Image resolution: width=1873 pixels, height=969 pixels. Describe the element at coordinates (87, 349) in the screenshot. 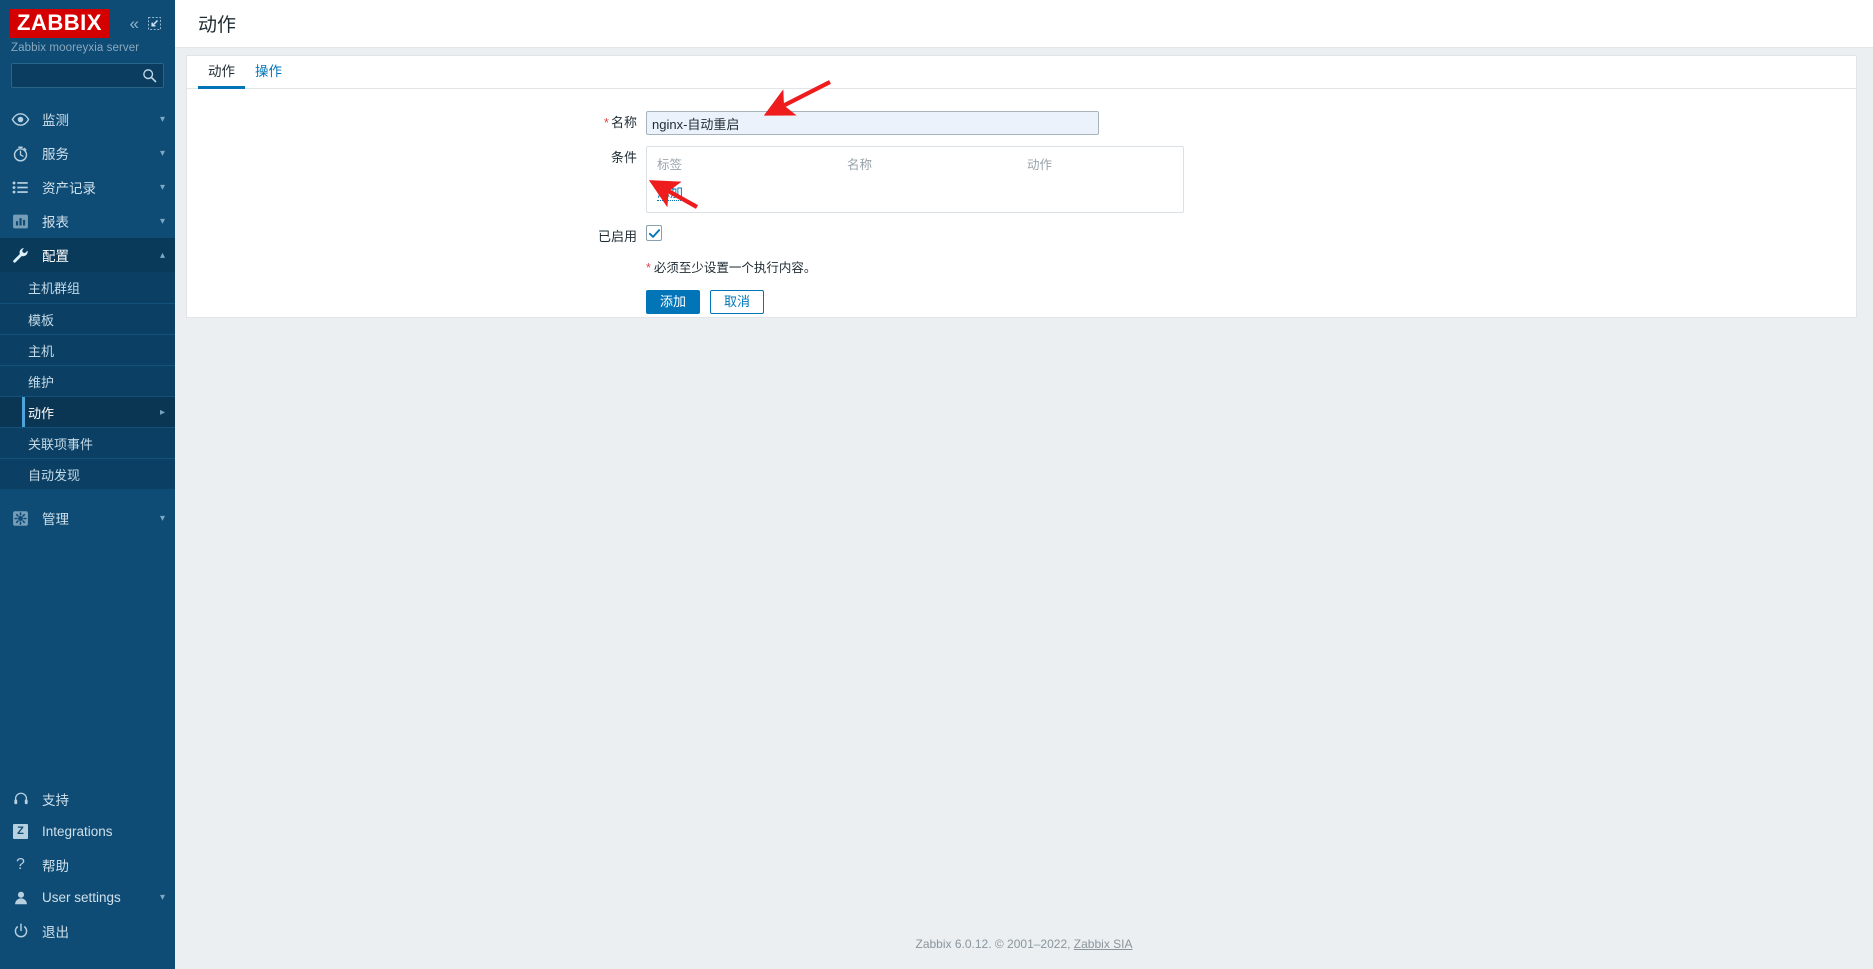

I see `sidebar-item-hosts: 主机` at that location.